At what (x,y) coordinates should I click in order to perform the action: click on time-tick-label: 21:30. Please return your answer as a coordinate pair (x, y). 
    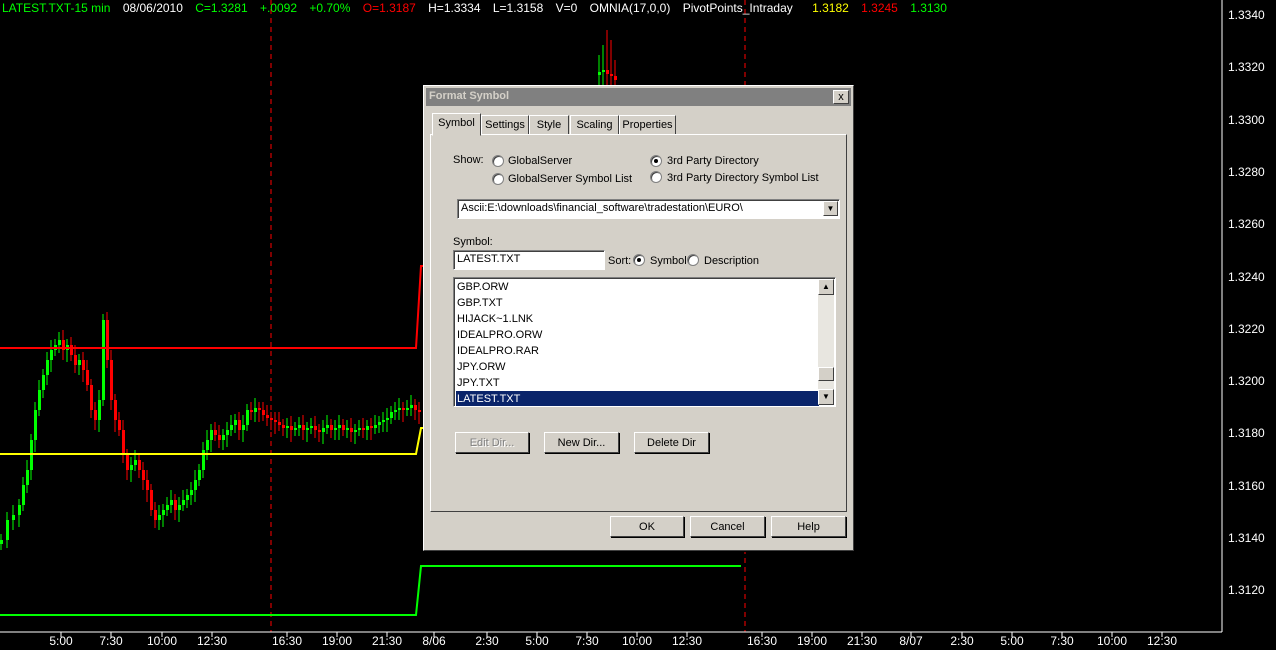
    Looking at the image, I should click on (862, 641).